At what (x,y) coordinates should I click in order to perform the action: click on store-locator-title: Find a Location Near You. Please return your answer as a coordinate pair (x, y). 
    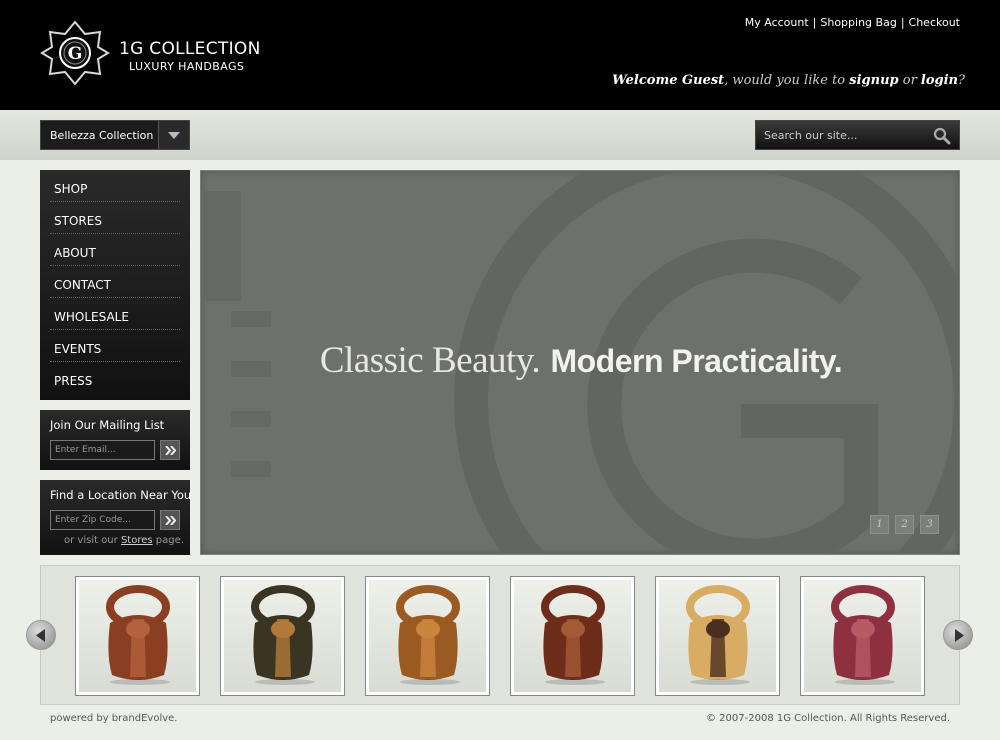
    Looking at the image, I should click on (121, 495).